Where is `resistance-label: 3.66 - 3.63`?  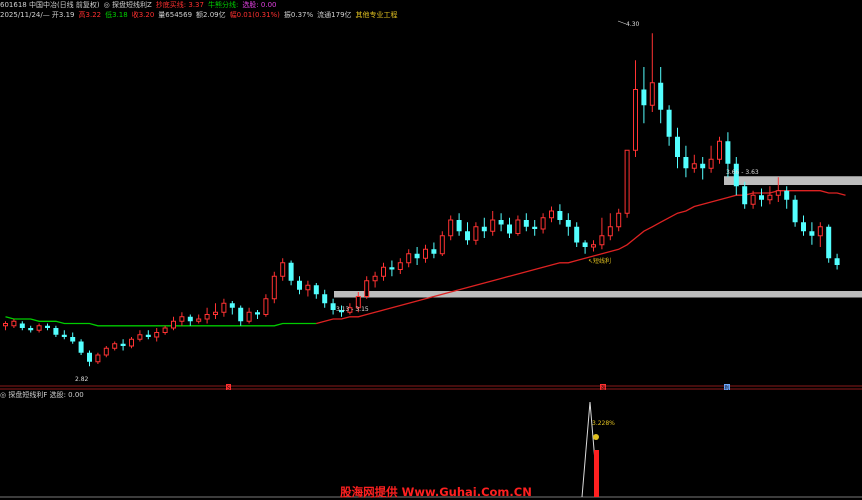
resistance-label: 3.66 - 3.63 is located at coordinates (742, 172).